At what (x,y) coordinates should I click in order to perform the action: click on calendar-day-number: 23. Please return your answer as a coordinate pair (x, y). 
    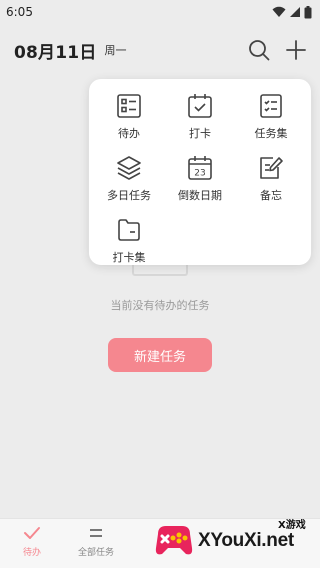
    Looking at the image, I should click on (199, 174).